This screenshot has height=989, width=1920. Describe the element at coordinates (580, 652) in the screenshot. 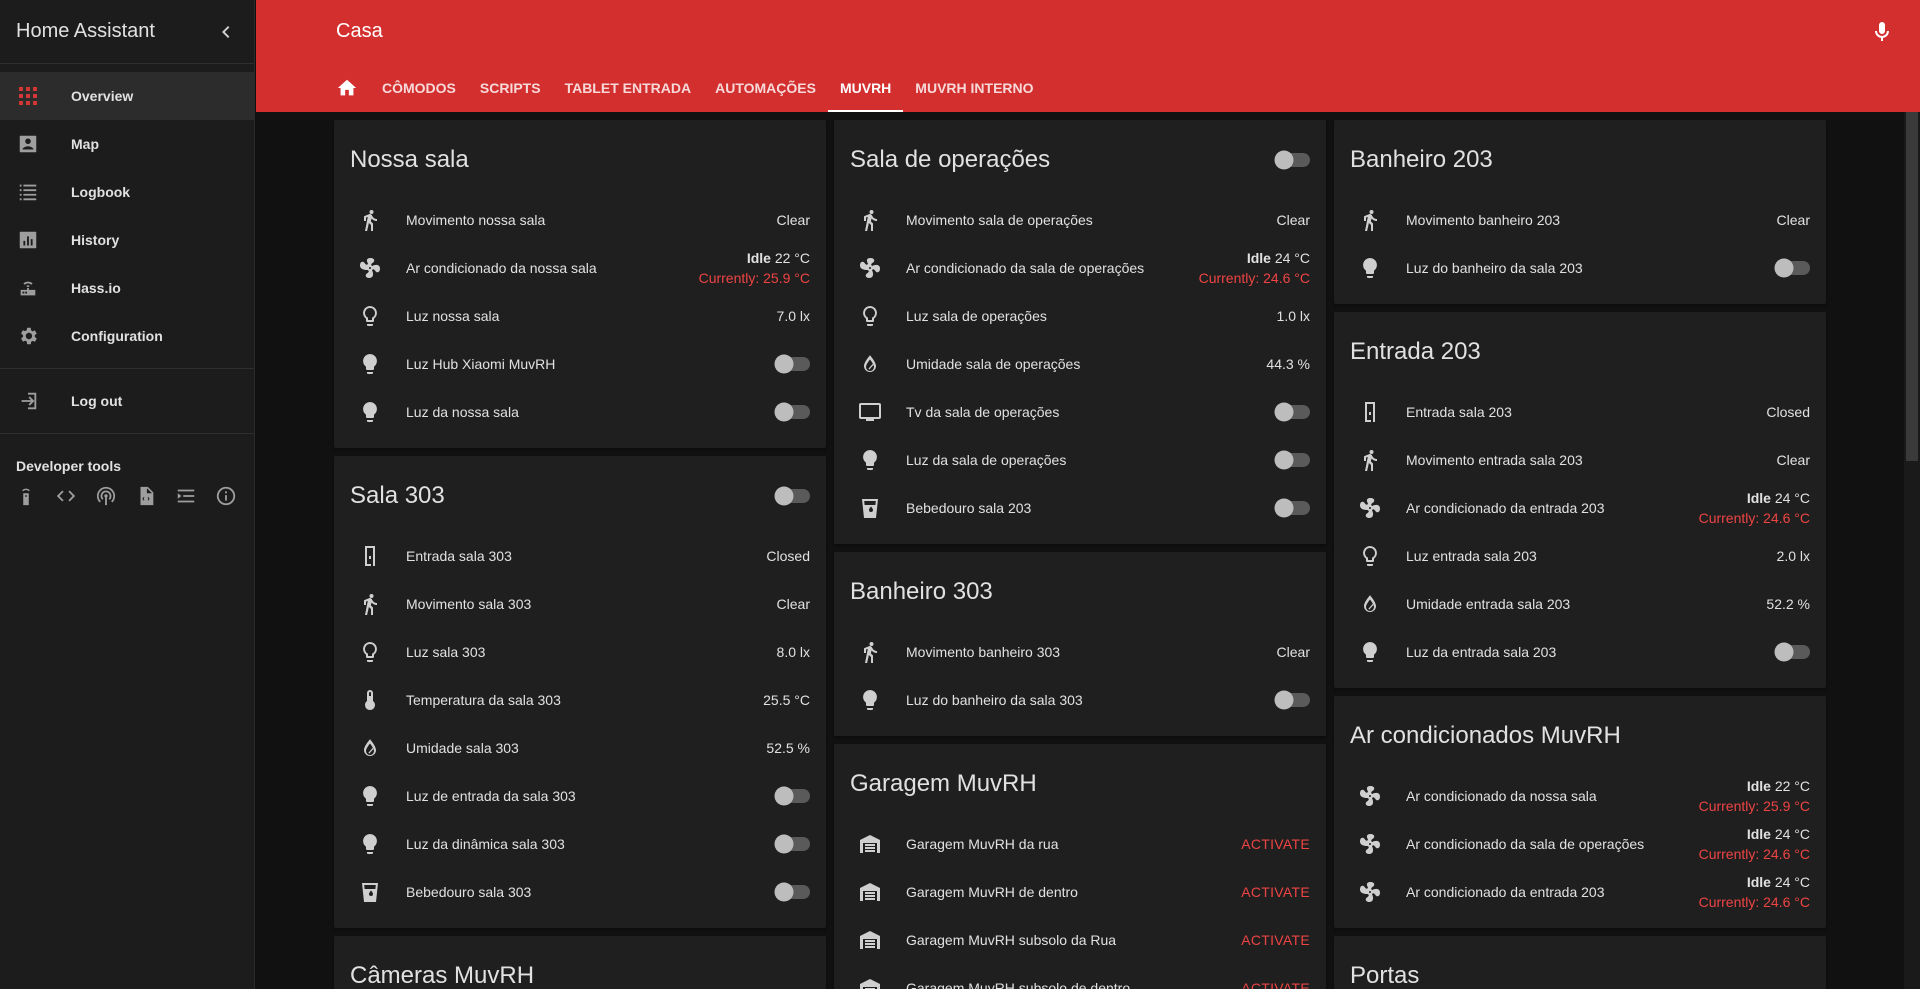

I see `entity-row: Luz sala 303 8.0 lx` at that location.